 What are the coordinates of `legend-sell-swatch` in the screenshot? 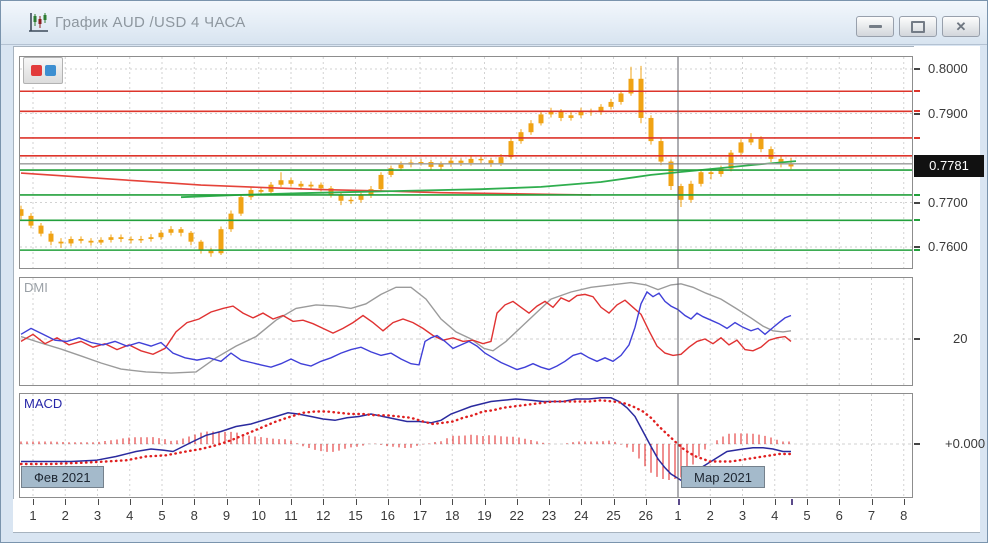 It's located at (36, 70).